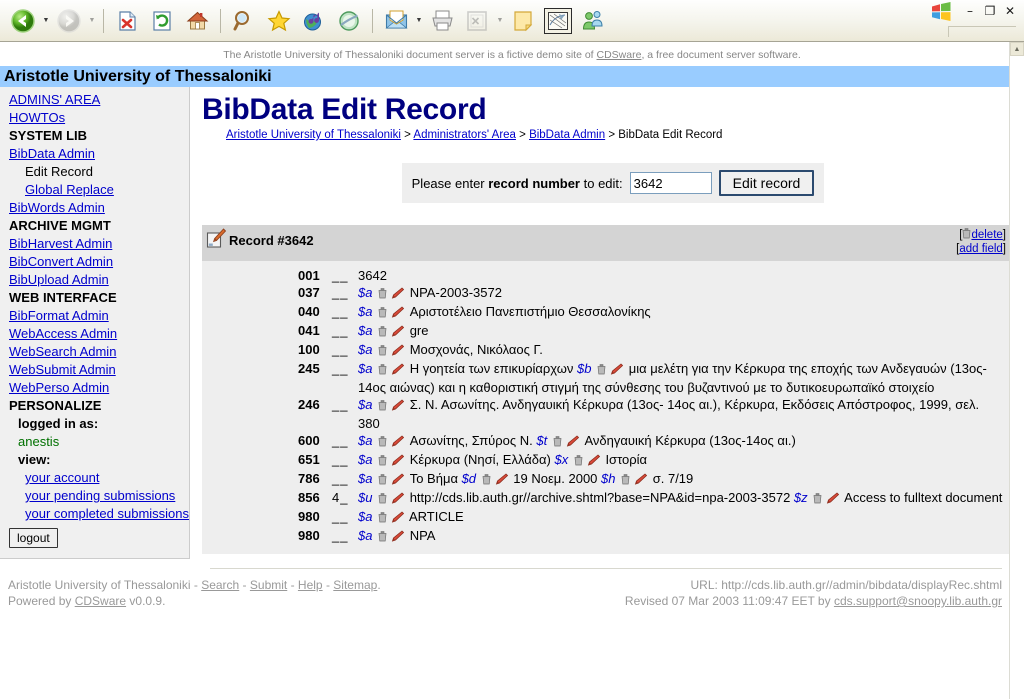 The image size is (1024, 699). What do you see at coordinates (464, 135) in the screenshot?
I see `breadcrumb-item-1: Administrators' Area` at bounding box center [464, 135].